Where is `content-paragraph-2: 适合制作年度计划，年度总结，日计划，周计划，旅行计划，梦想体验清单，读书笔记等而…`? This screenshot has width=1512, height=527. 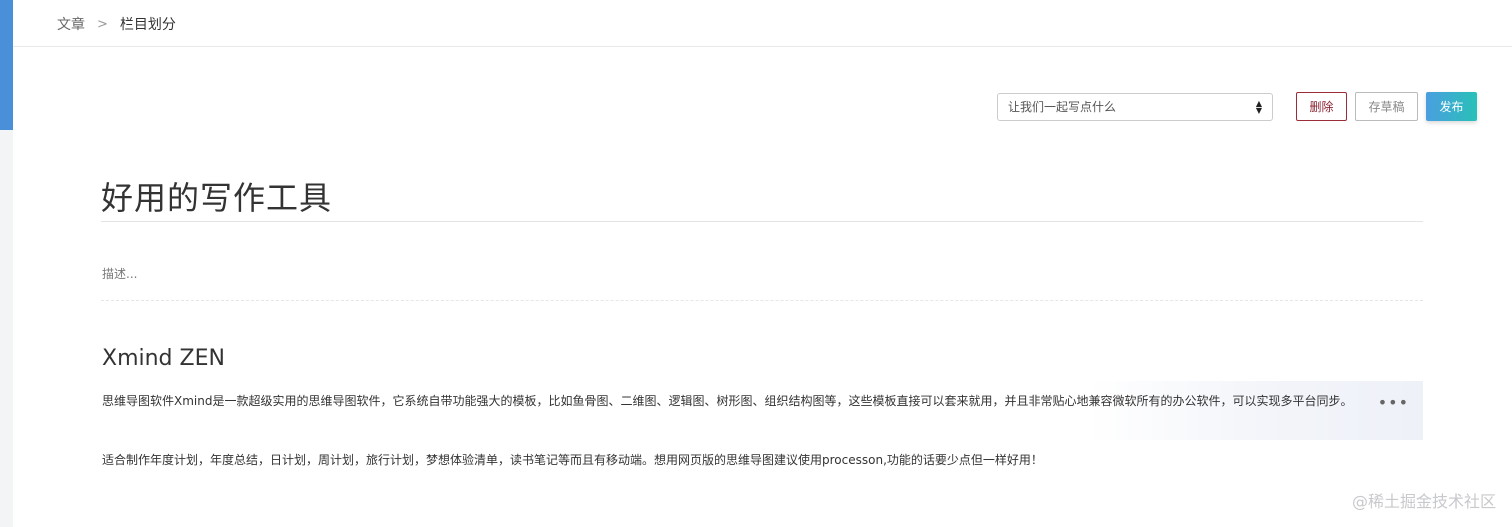 content-paragraph-2: 适合制作年度计划，年度总结，日计划，周计划，旅行计划，梦想体验清单，读书笔记等而… is located at coordinates (572, 460).